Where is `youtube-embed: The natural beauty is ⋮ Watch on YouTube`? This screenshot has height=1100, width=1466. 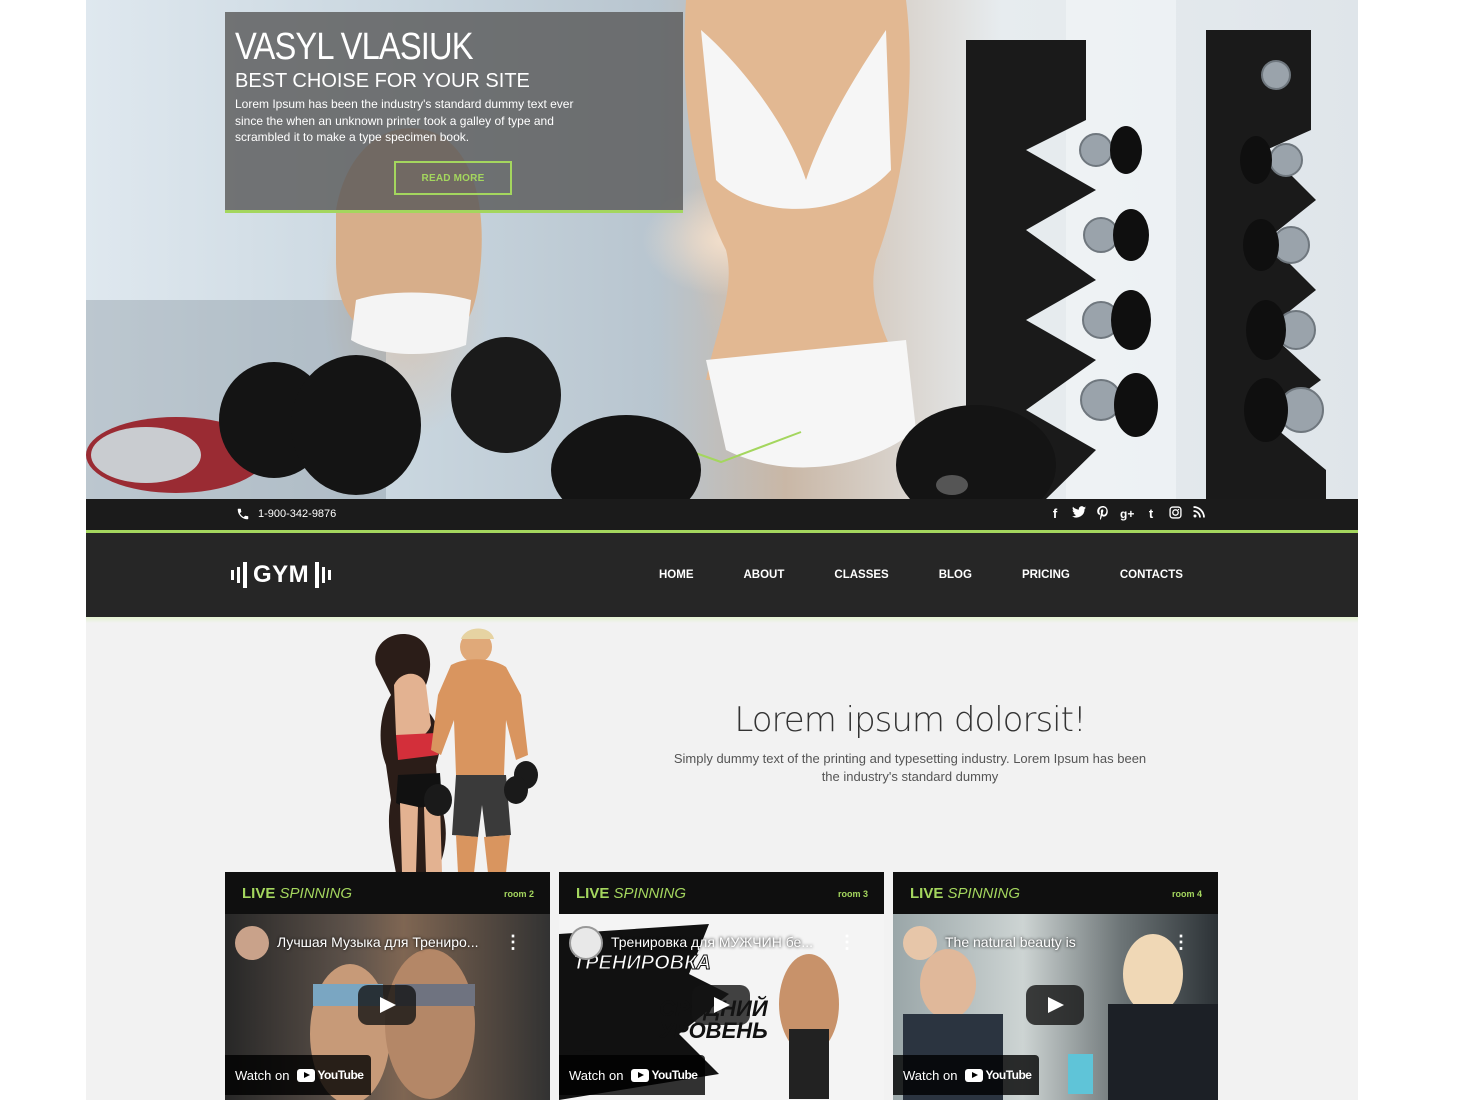 youtube-embed: The natural beauty is ⋮ Watch on YouTube is located at coordinates (1055, 1007).